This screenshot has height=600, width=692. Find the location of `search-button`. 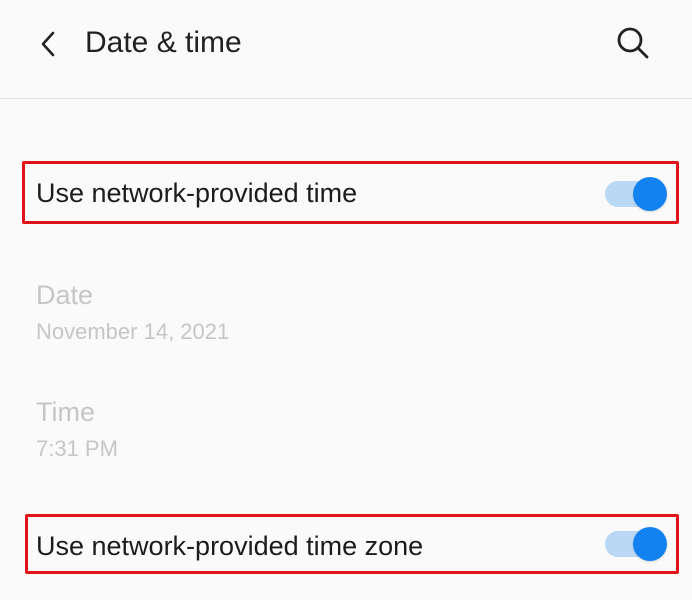

search-button is located at coordinates (633, 43).